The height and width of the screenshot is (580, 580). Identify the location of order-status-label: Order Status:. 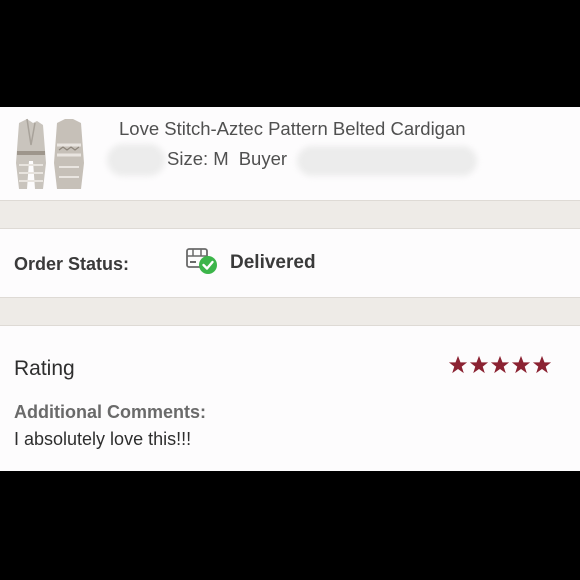
(72, 264).